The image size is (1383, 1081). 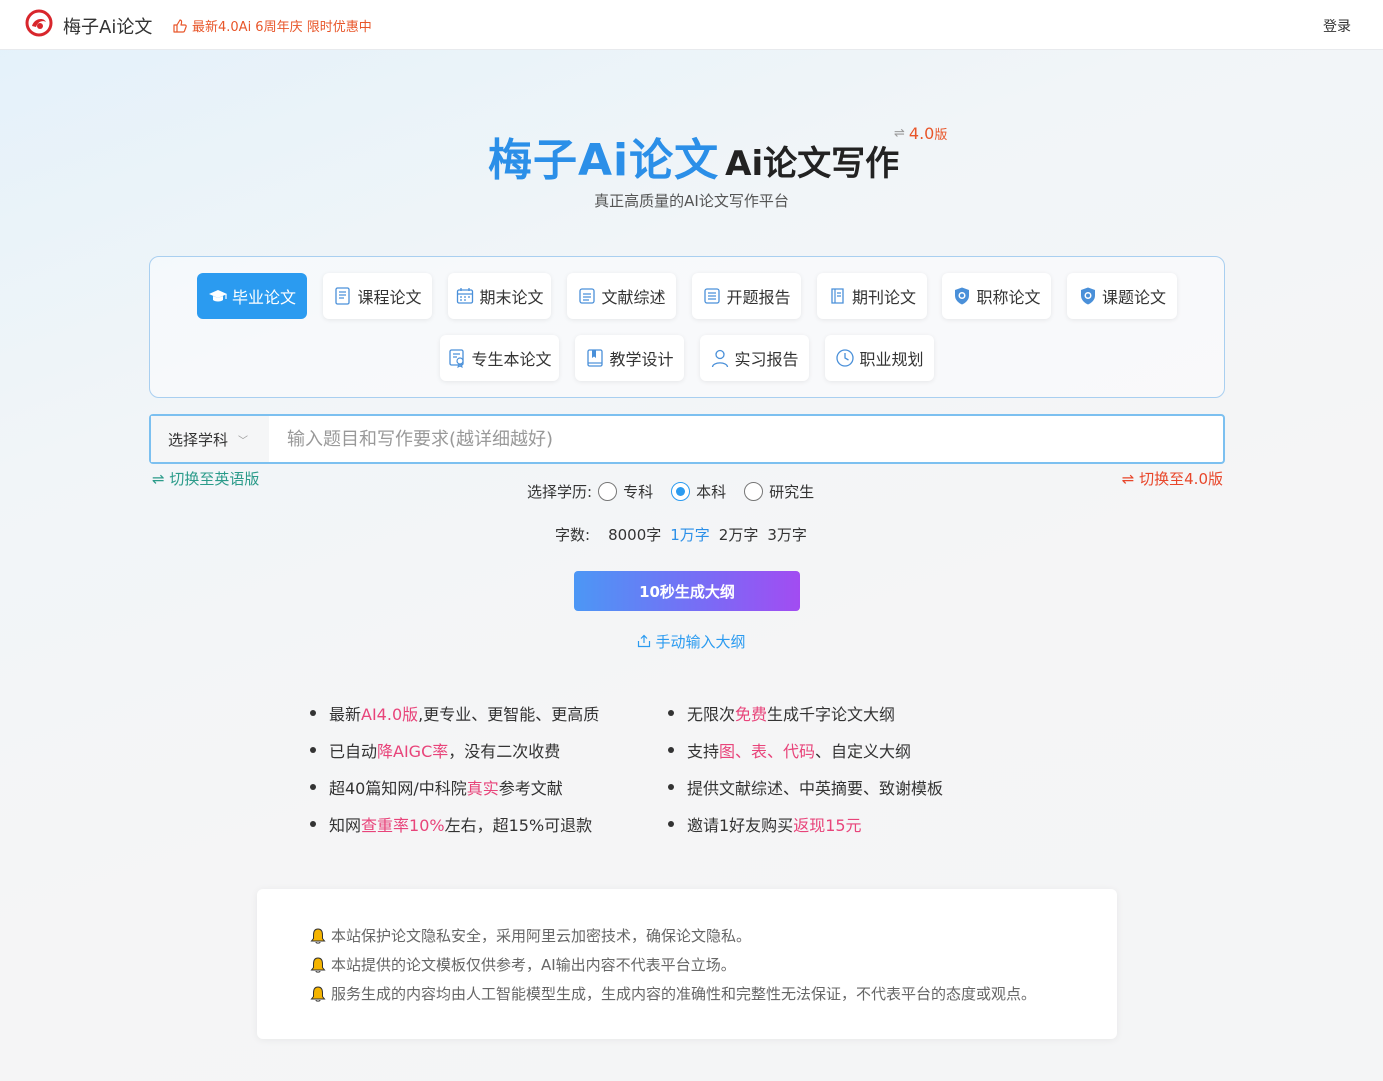 What do you see at coordinates (712, 296) in the screenshot?
I see `report-icon` at bounding box center [712, 296].